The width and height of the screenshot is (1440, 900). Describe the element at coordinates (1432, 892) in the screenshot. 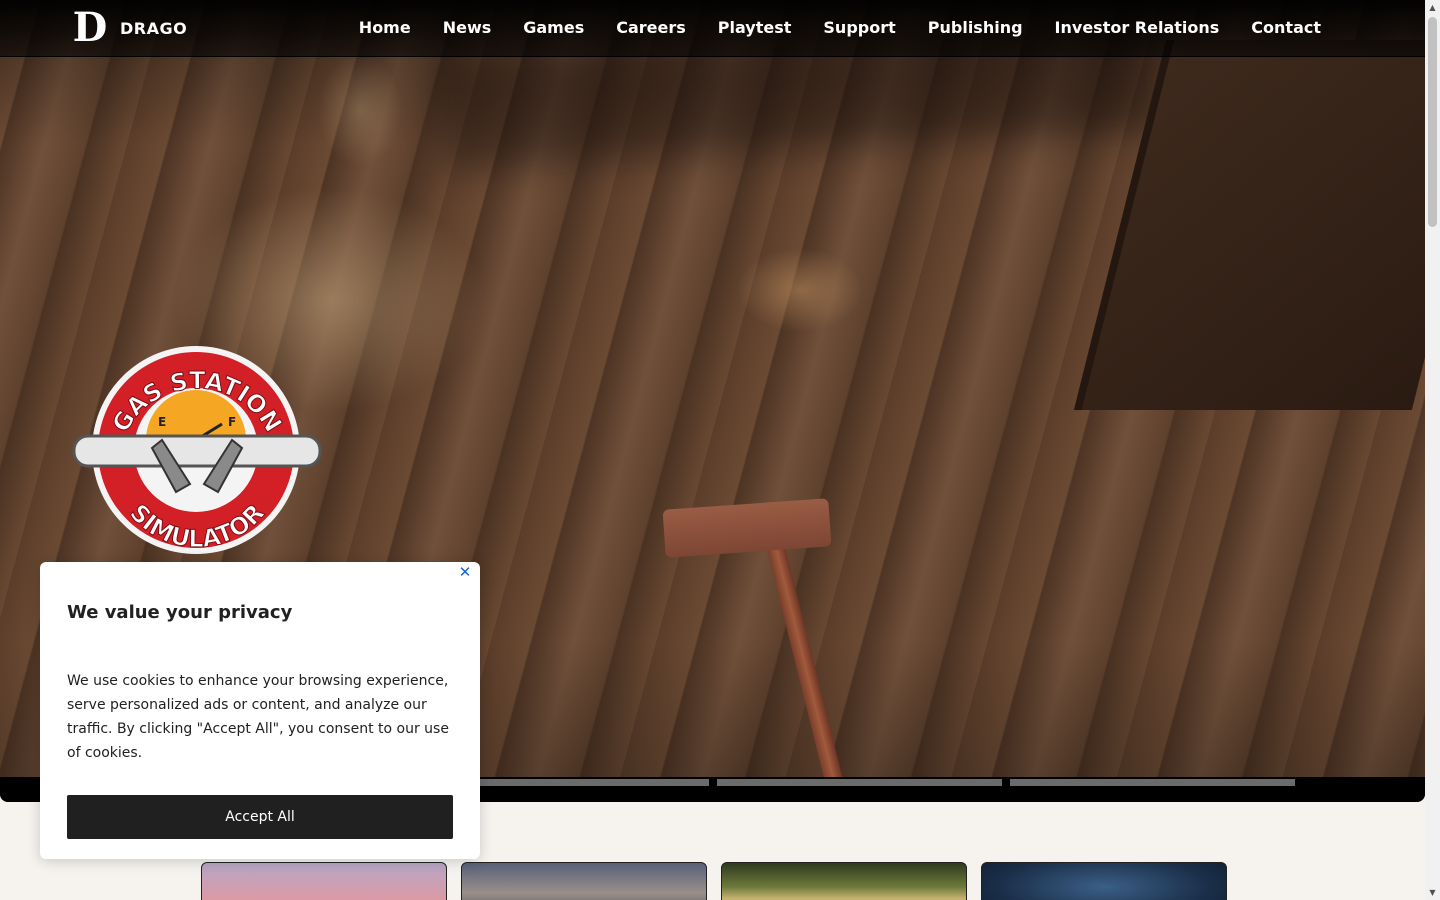

I see `scroll-down-arrow-icon: ▼` at that location.